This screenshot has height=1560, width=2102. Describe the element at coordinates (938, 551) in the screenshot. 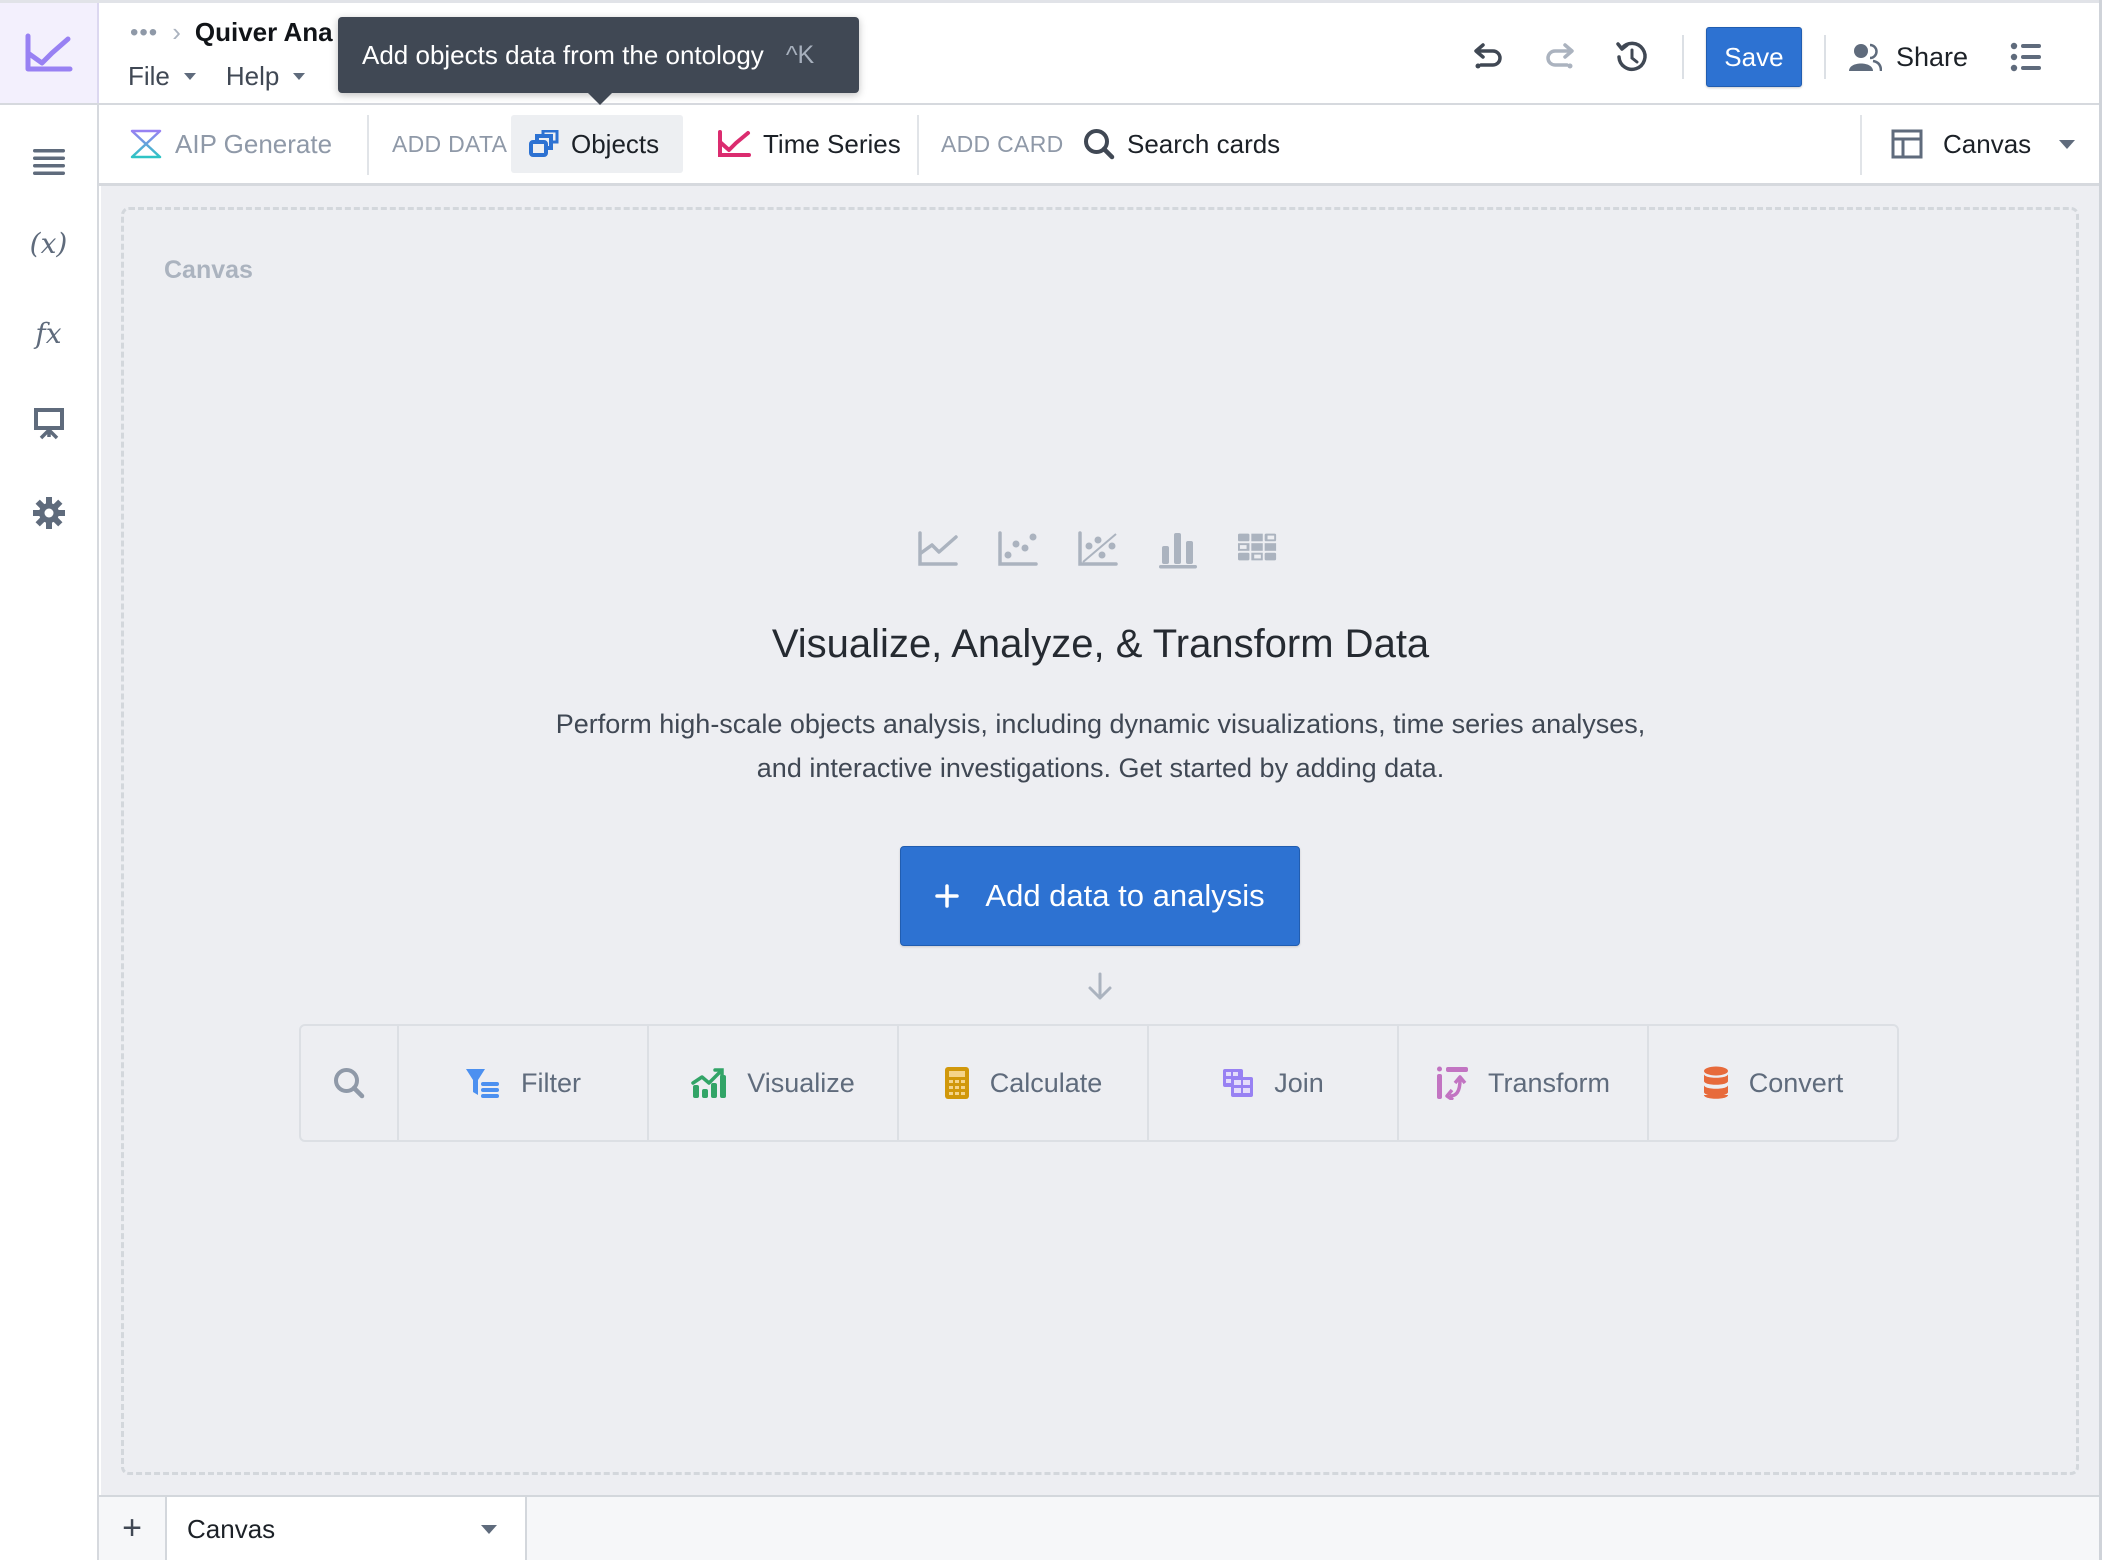

I see `line-chart-icon` at that location.